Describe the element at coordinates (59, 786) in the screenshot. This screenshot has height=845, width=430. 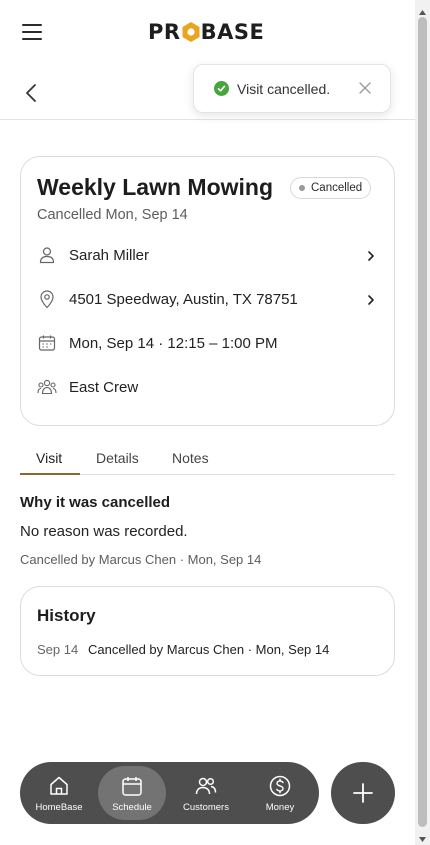
I see `home-icon` at that location.